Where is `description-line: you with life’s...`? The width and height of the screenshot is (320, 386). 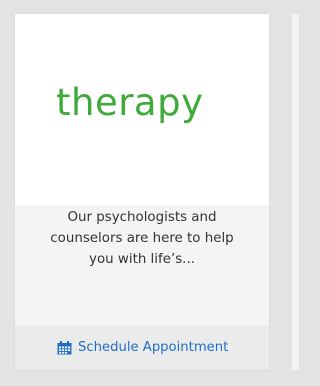
description-line: you with life’s... is located at coordinates (142, 259).